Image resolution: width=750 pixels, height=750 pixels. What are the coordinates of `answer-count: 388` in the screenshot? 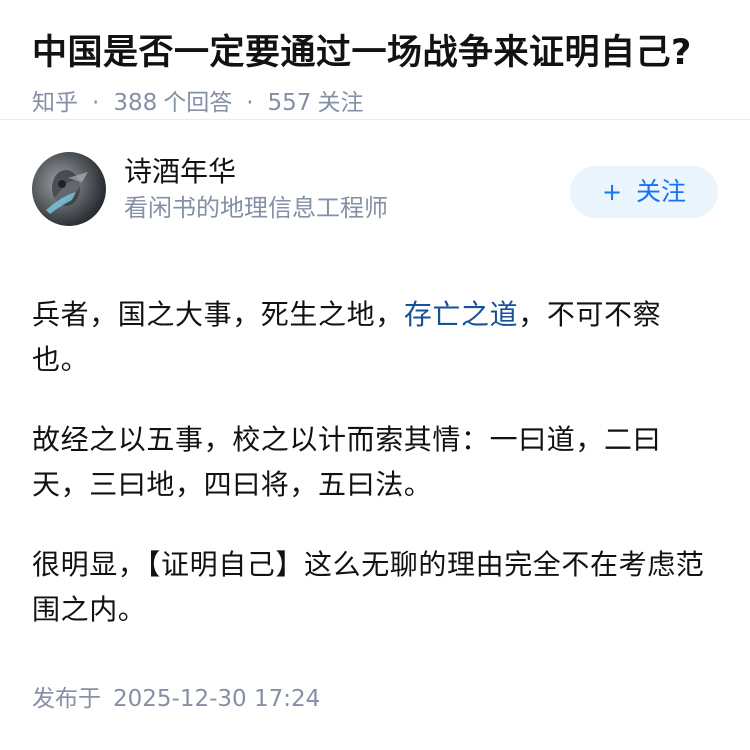 It's located at (135, 103).